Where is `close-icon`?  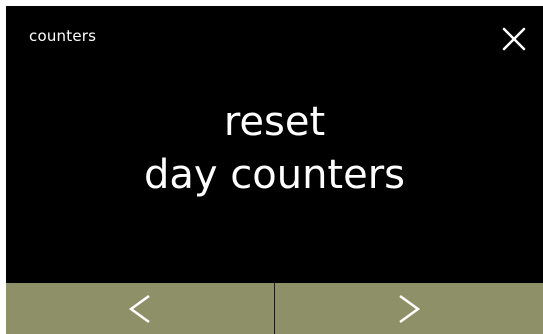 close-icon is located at coordinates (514, 39).